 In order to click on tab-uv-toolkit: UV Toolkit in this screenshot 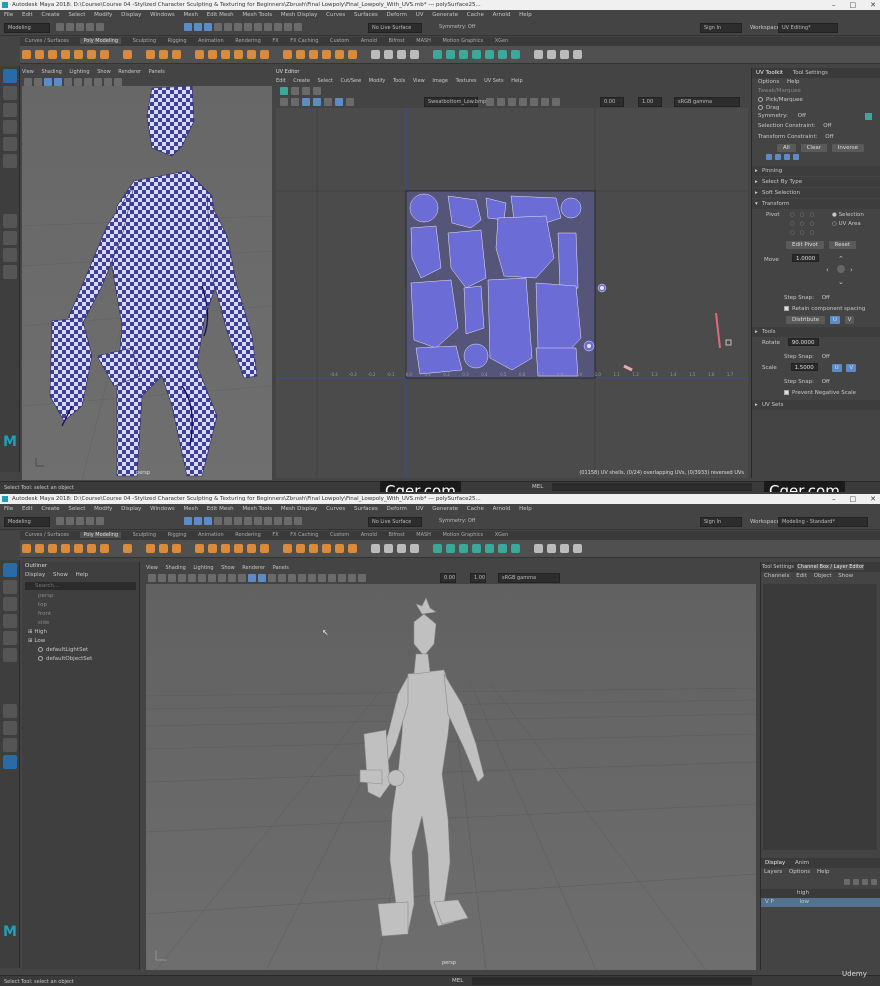, I will do `click(769, 73)`.